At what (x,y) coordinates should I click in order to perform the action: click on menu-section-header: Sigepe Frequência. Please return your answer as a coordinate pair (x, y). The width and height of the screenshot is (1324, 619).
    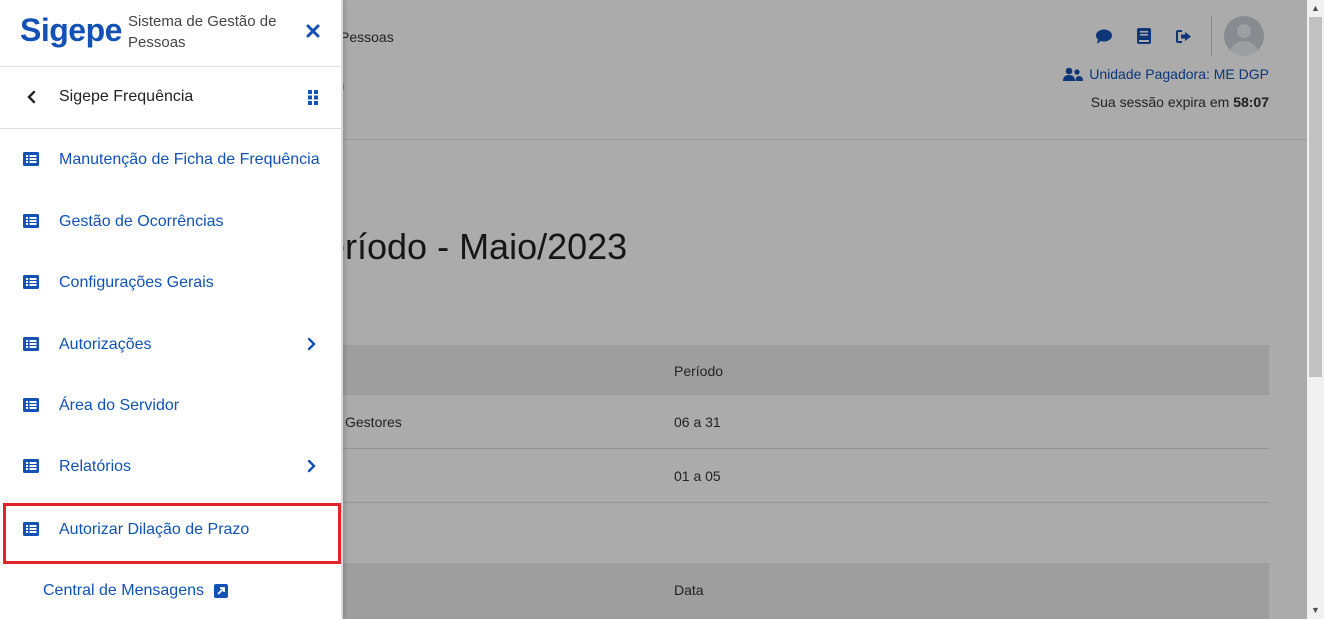
    Looking at the image, I should click on (170, 98).